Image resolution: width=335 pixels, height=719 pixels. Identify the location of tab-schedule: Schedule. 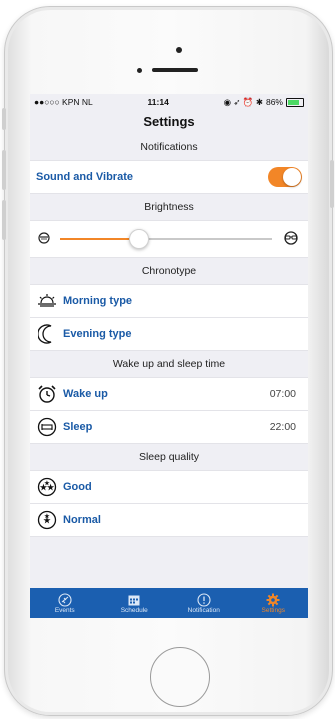
(135, 603).